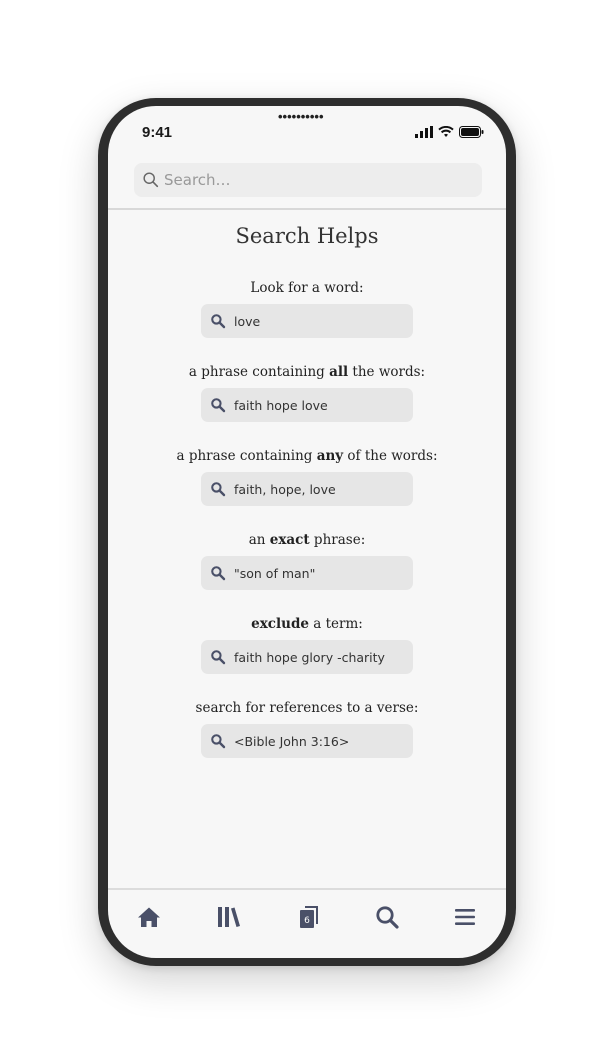 The height and width of the screenshot is (1064, 616). I want to click on example-text: faith hope love, so click(281, 405).